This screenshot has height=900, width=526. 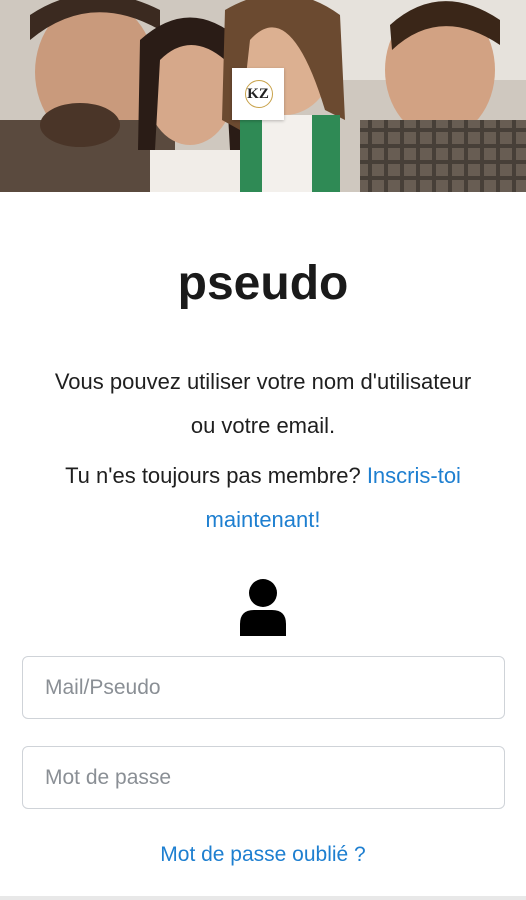 I want to click on forgot-password-link: Mot de passe oublié ?, so click(x=262, y=854).